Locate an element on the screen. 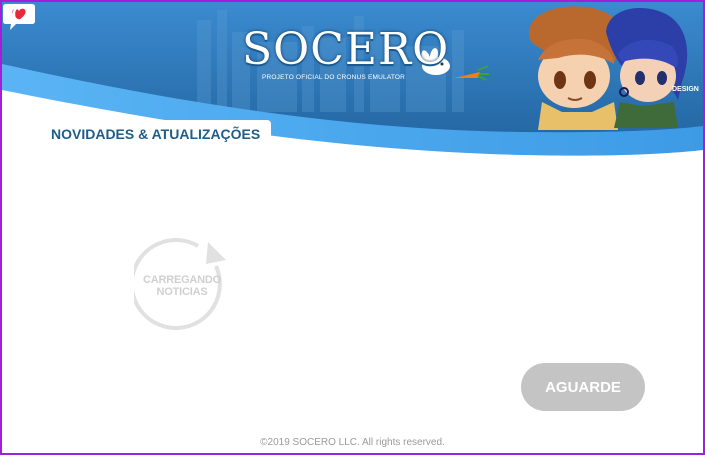 The image size is (705, 455). loading-text-line2: NOTICIAS is located at coordinates (182, 292).